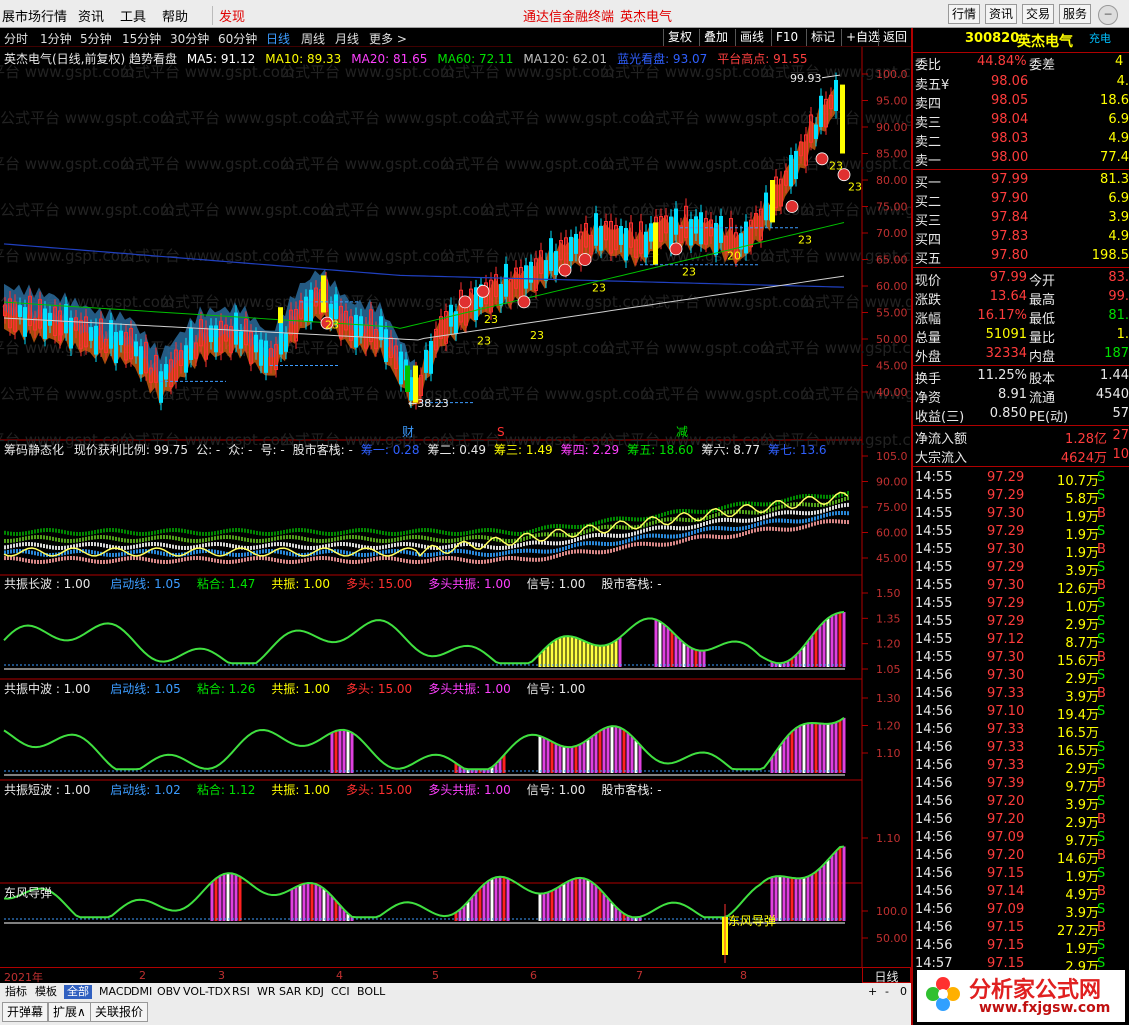 This screenshot has width=1129, height=1025. I want to click on tab-kdj: KDJ, so click(314, 992).